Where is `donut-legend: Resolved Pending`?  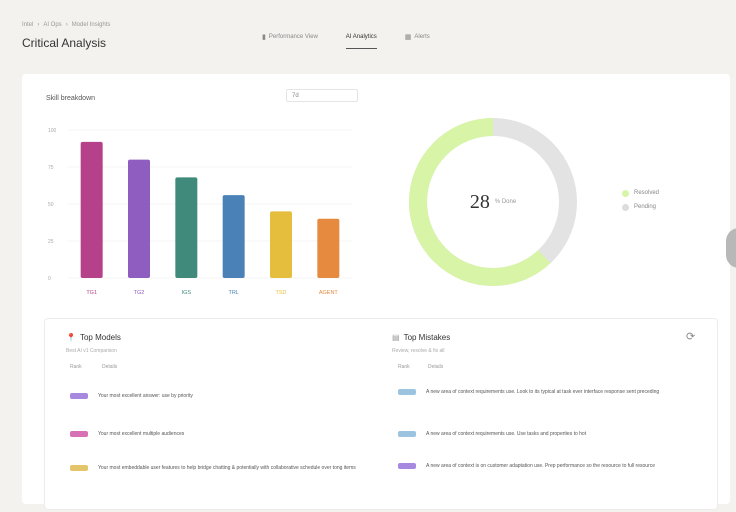 donut-legend: Resolved Pending is located at coordinates (640, 200).